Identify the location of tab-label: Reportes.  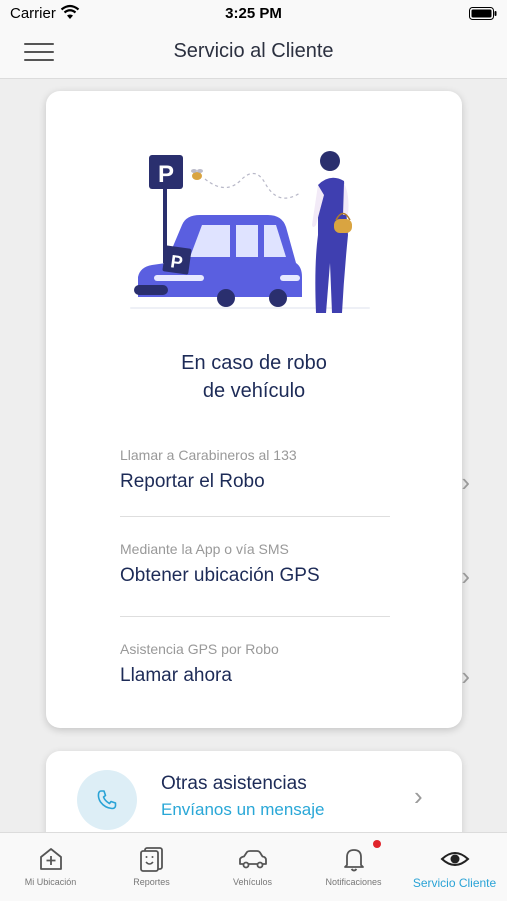
(151, 882).